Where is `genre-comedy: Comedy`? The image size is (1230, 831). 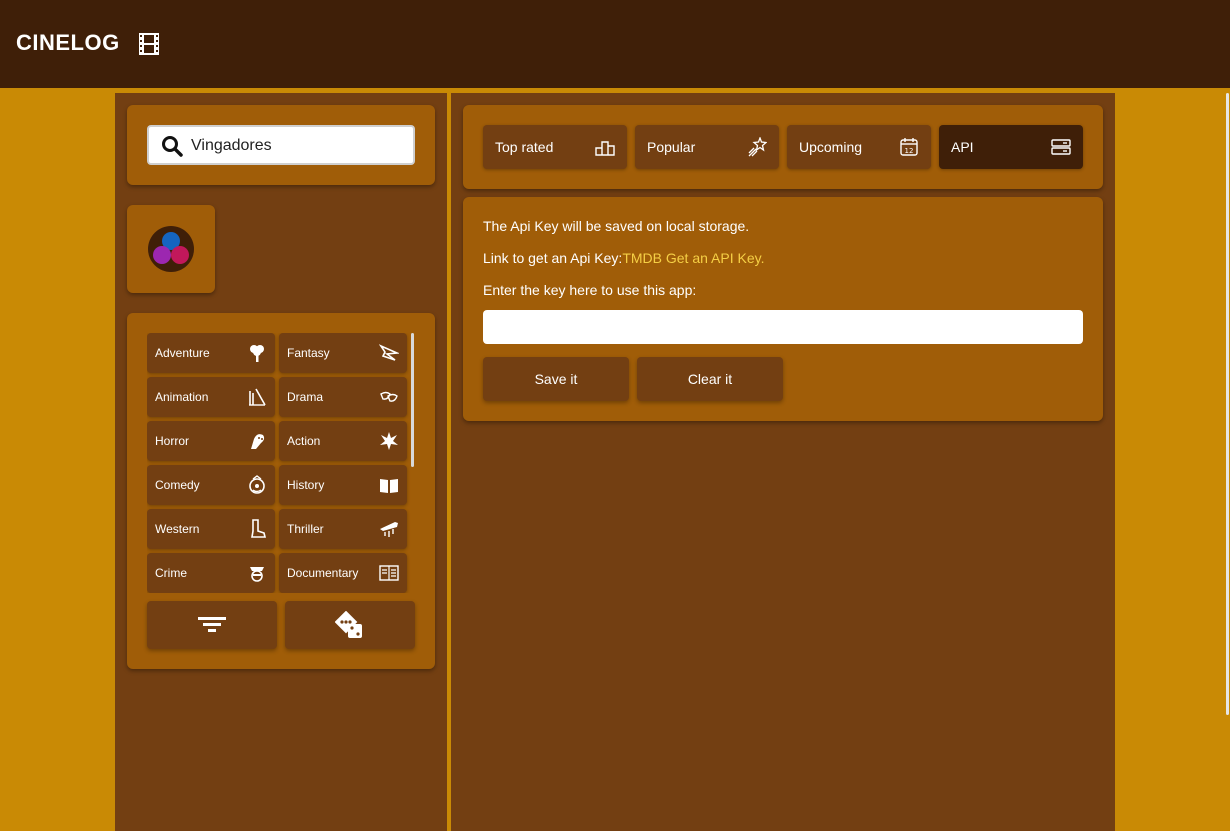 genre-comedy: Comedy is located at coordinates (211, 485).